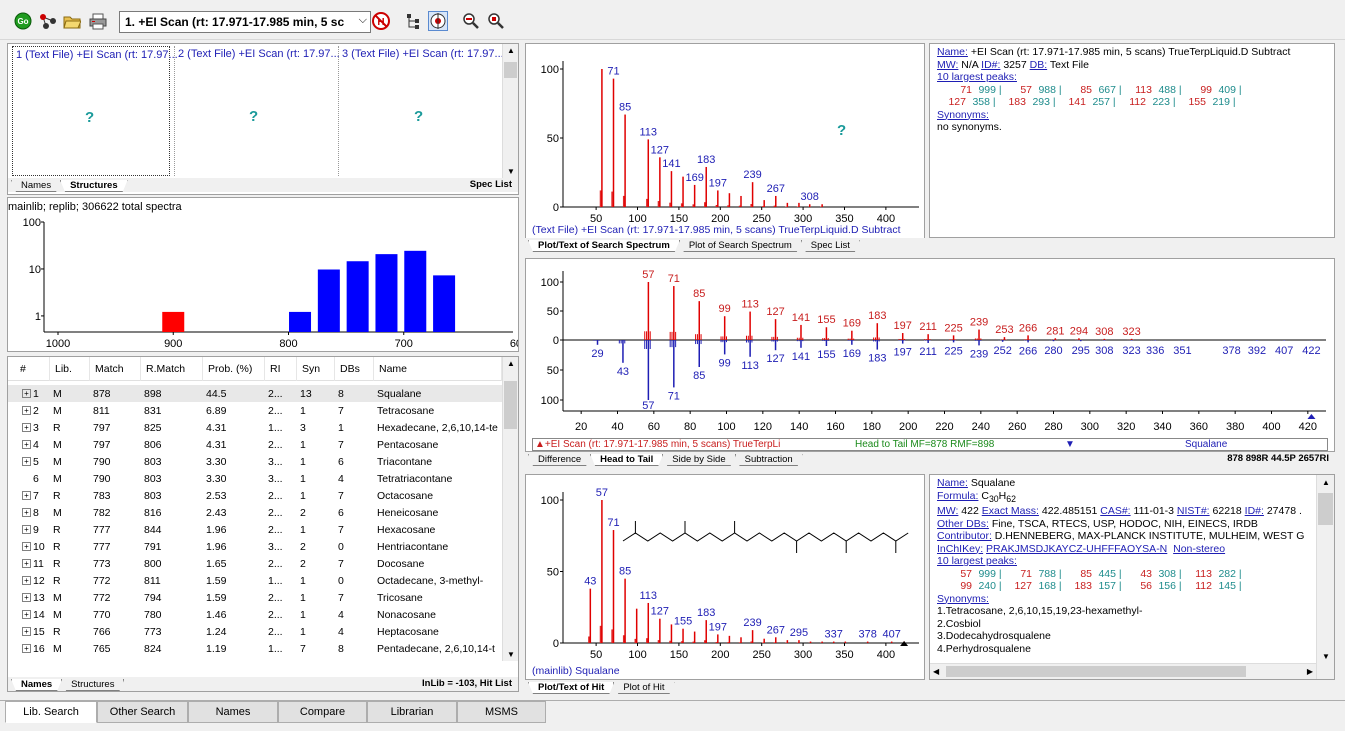 This screenshot has height=731, width=1345. I want to click on zoom-in-icon, so click(471, 21).